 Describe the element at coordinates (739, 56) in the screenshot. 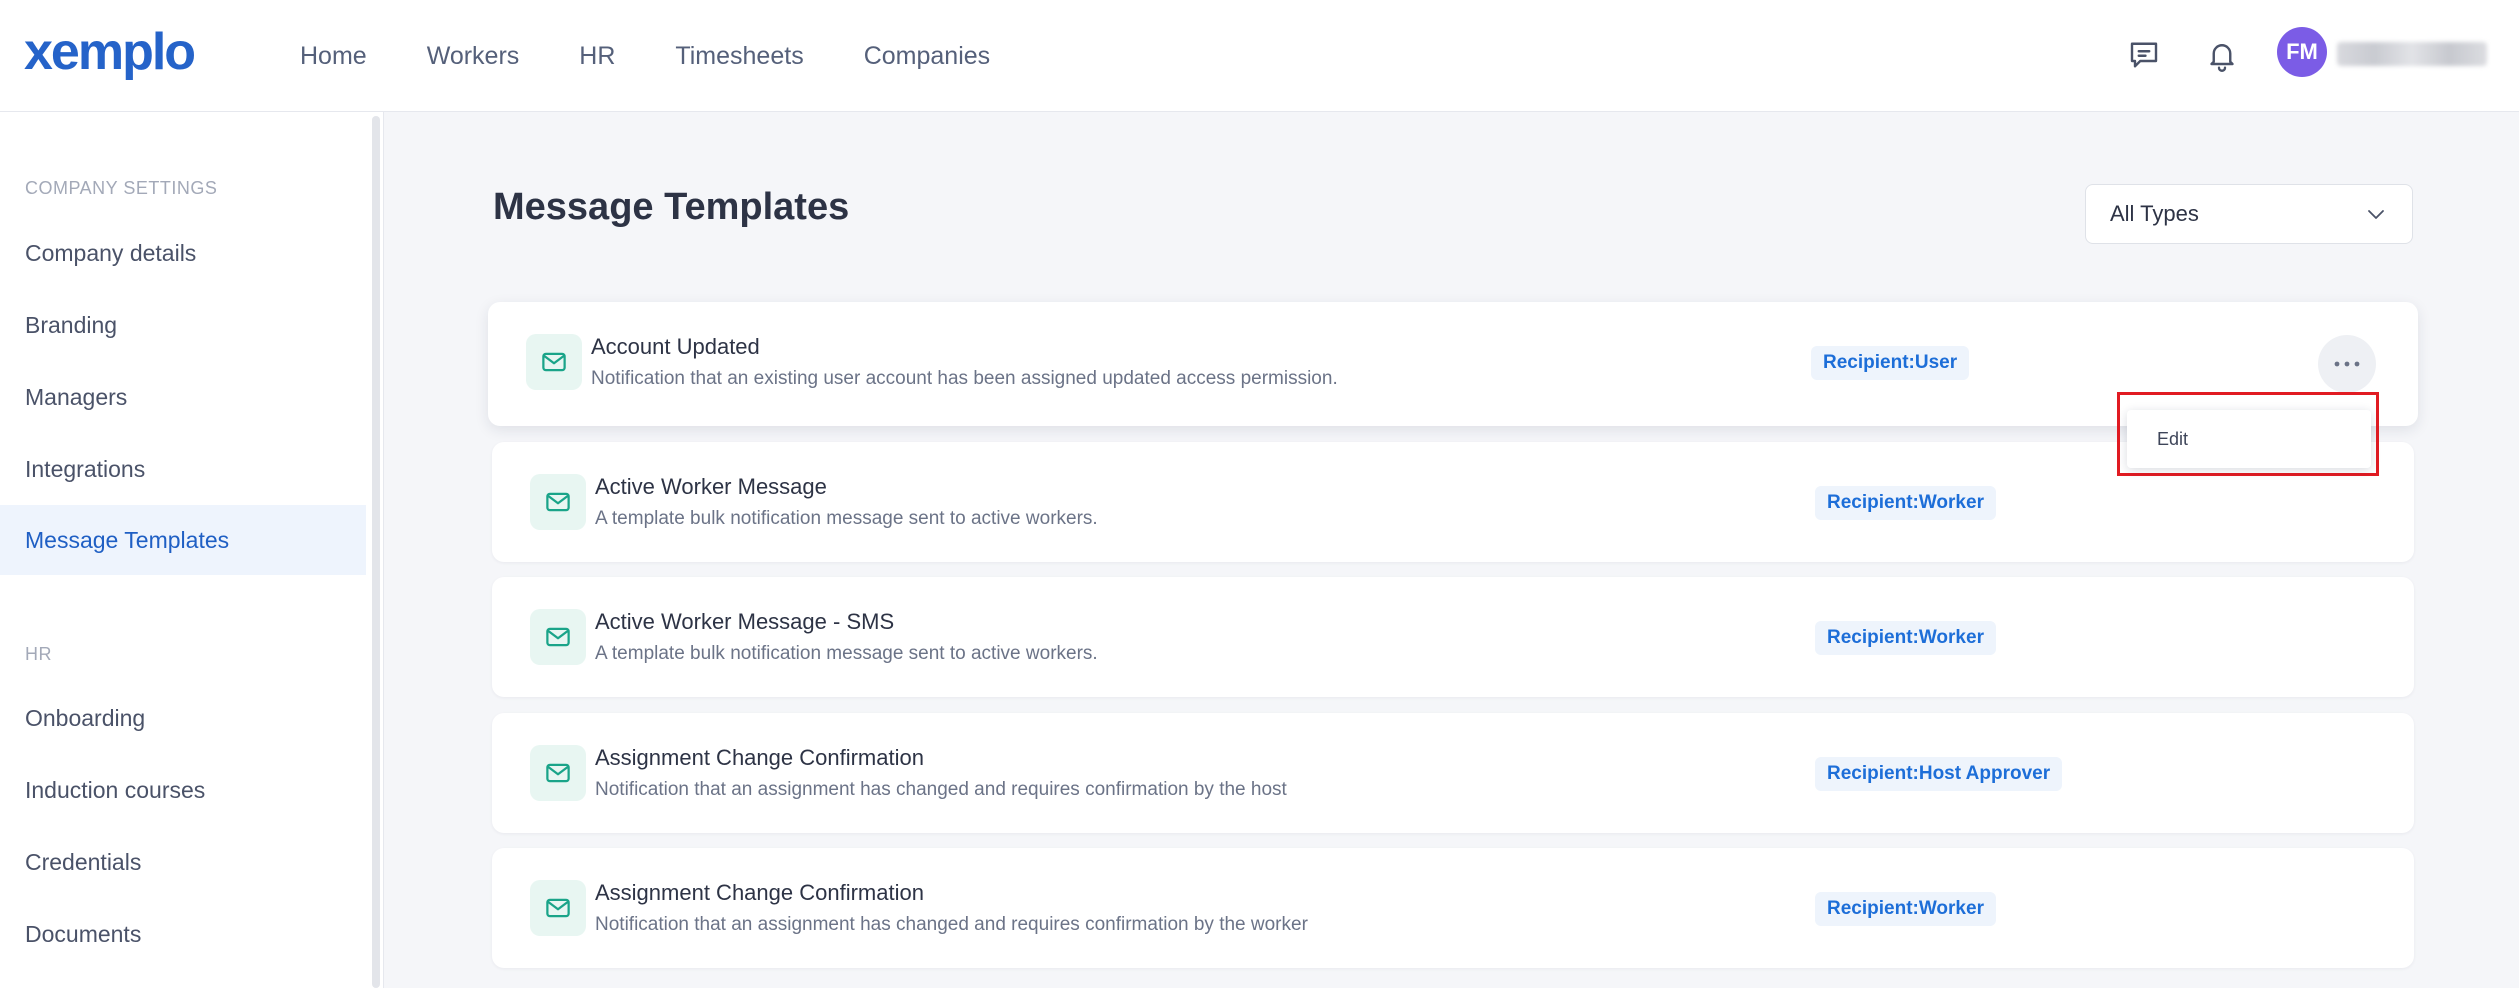

I see `nav-timesheets: Timesheets` at that location.